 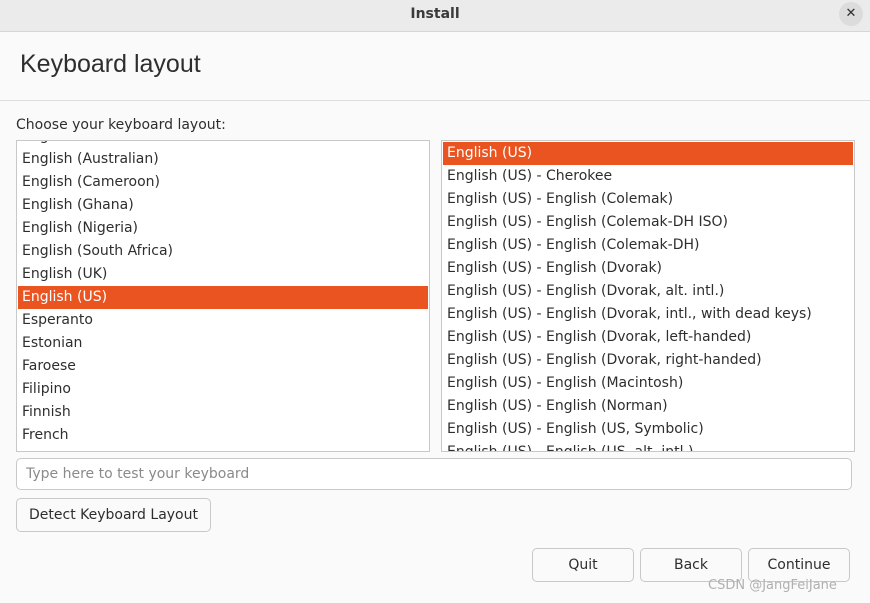 What do you see at coordinates (110, 64) in the screenshot?
I see `page-title: Keyboard layout` at bounding box center [110, 64].